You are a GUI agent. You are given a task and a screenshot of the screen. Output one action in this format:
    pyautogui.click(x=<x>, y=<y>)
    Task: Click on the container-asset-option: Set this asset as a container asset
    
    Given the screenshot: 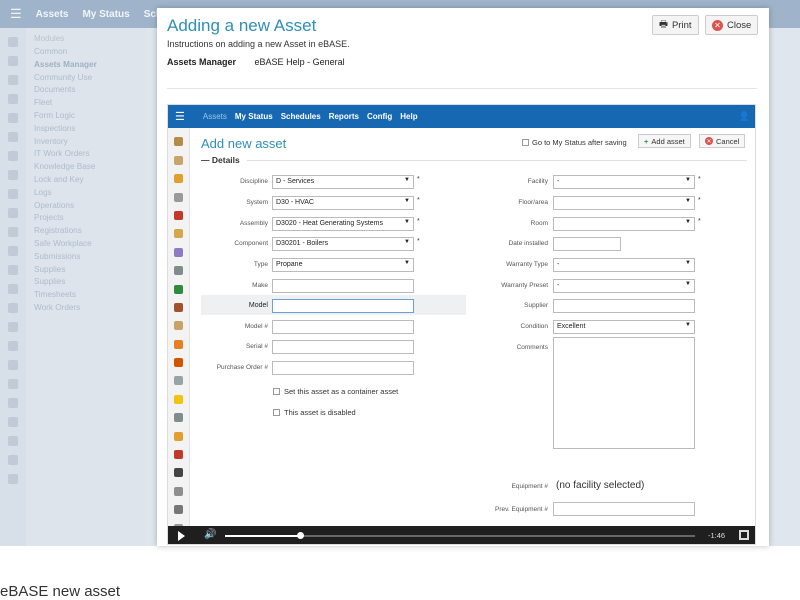 What is the action you would take?
    pyautogui.click(x=335, y=391)
    